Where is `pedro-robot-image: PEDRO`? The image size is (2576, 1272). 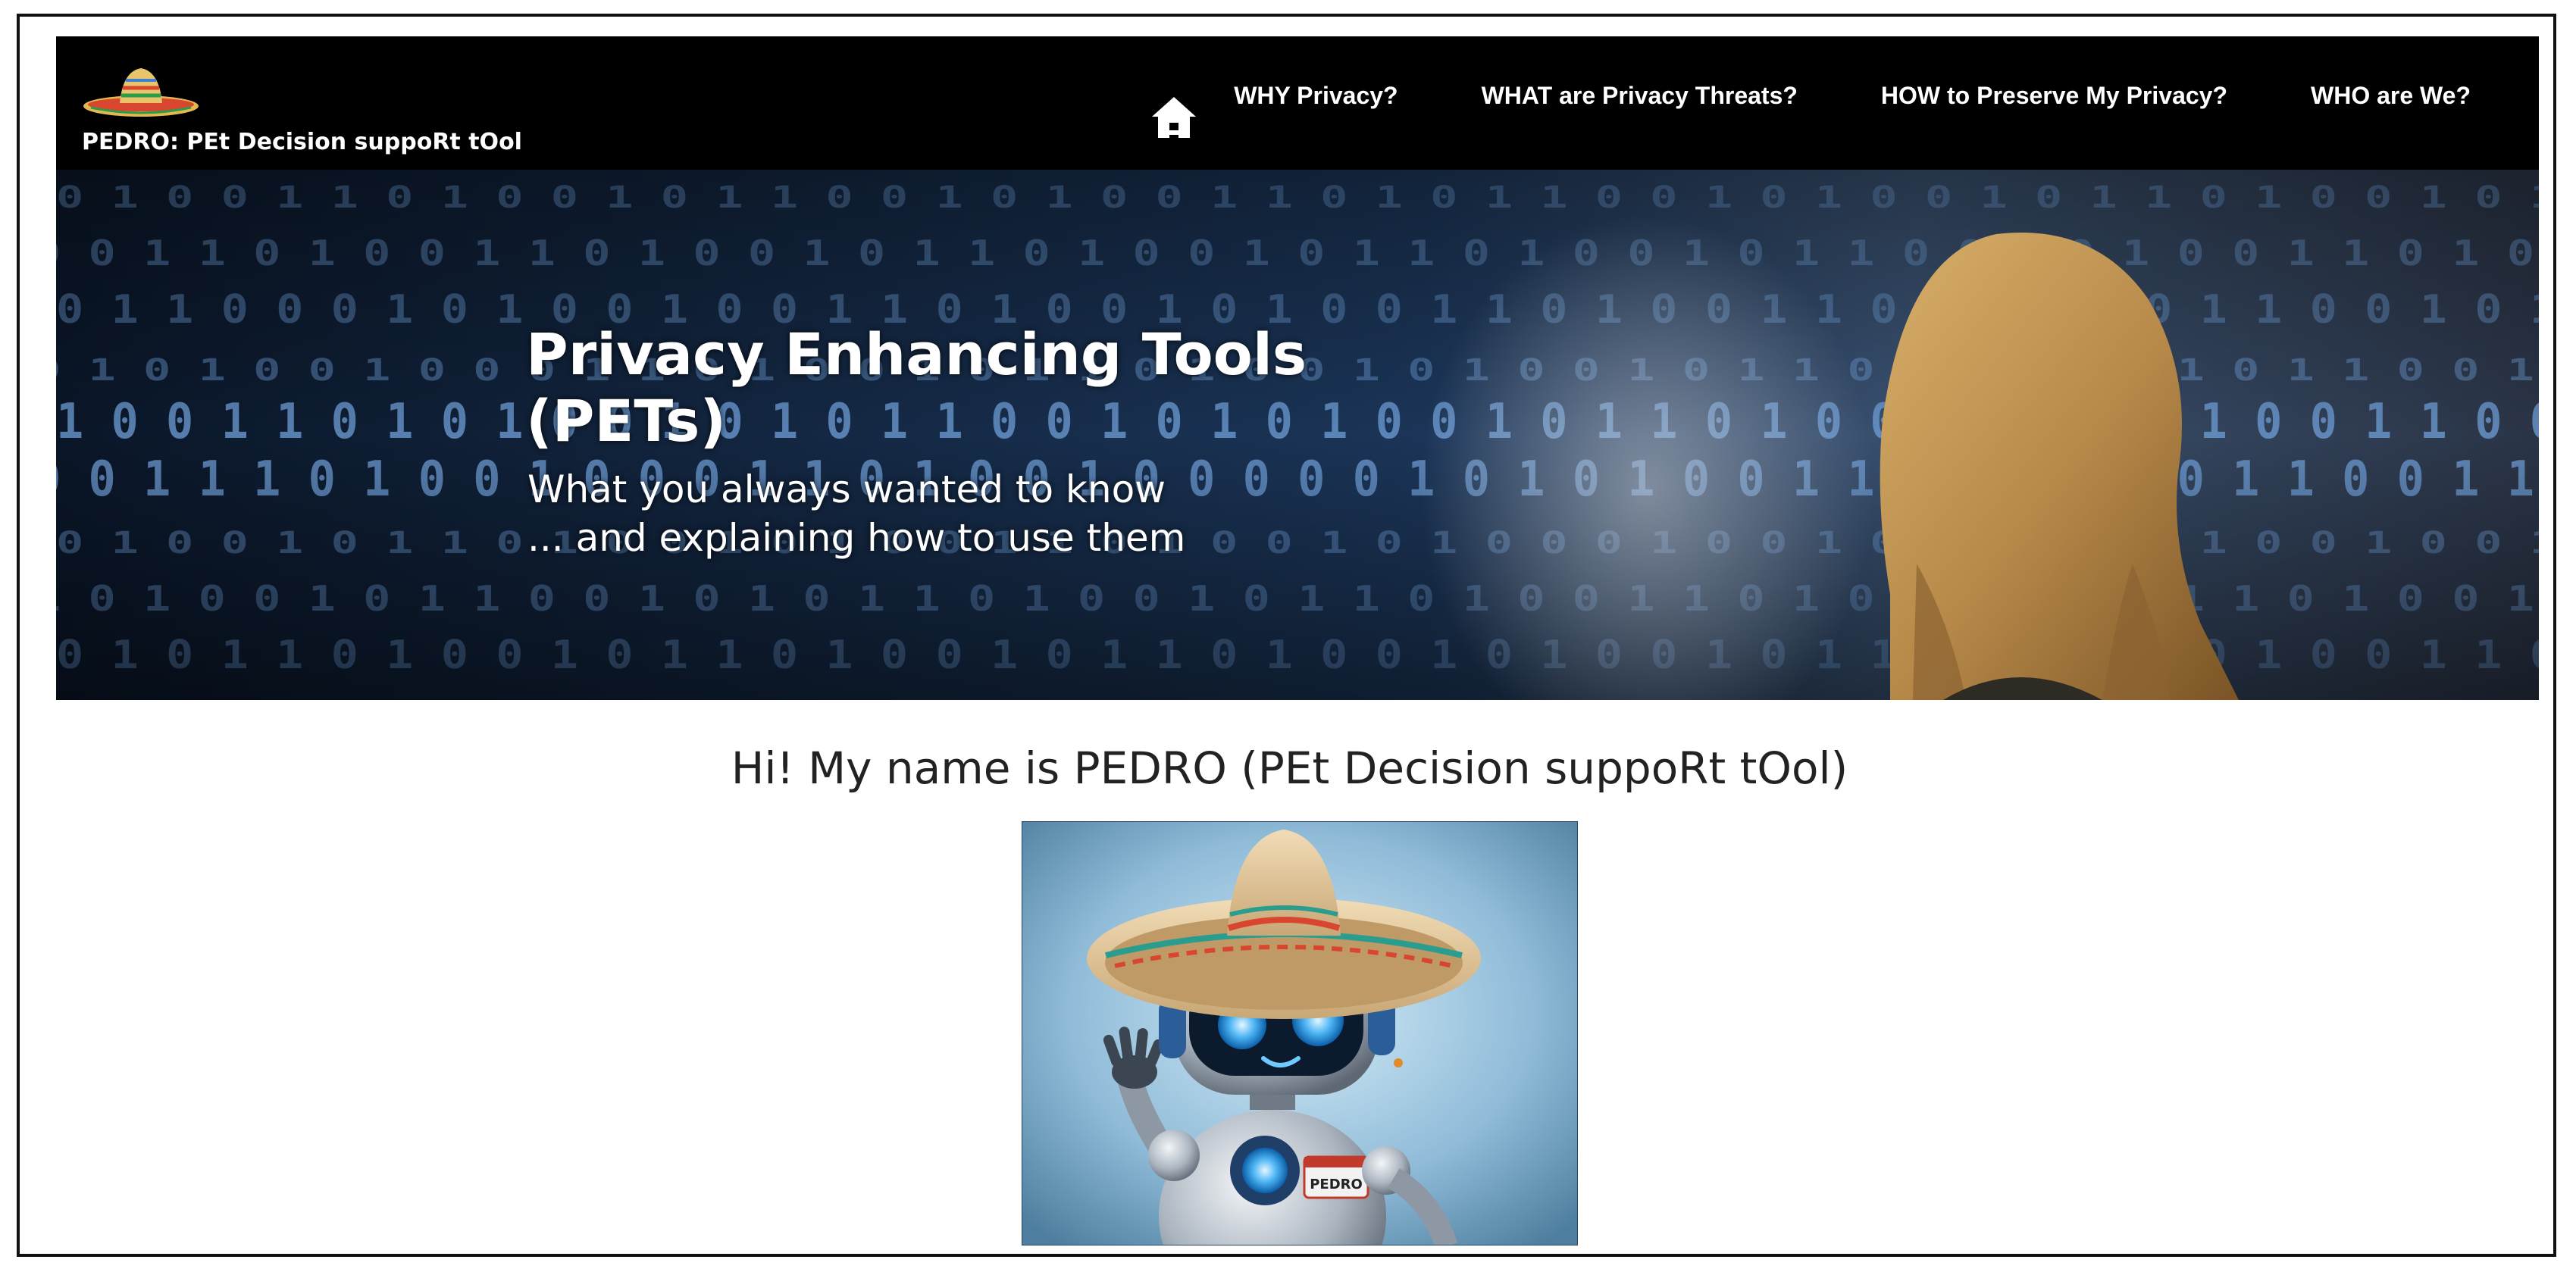
pedro-robot-image: PEDRO is located at coordinates (1300, 1033).